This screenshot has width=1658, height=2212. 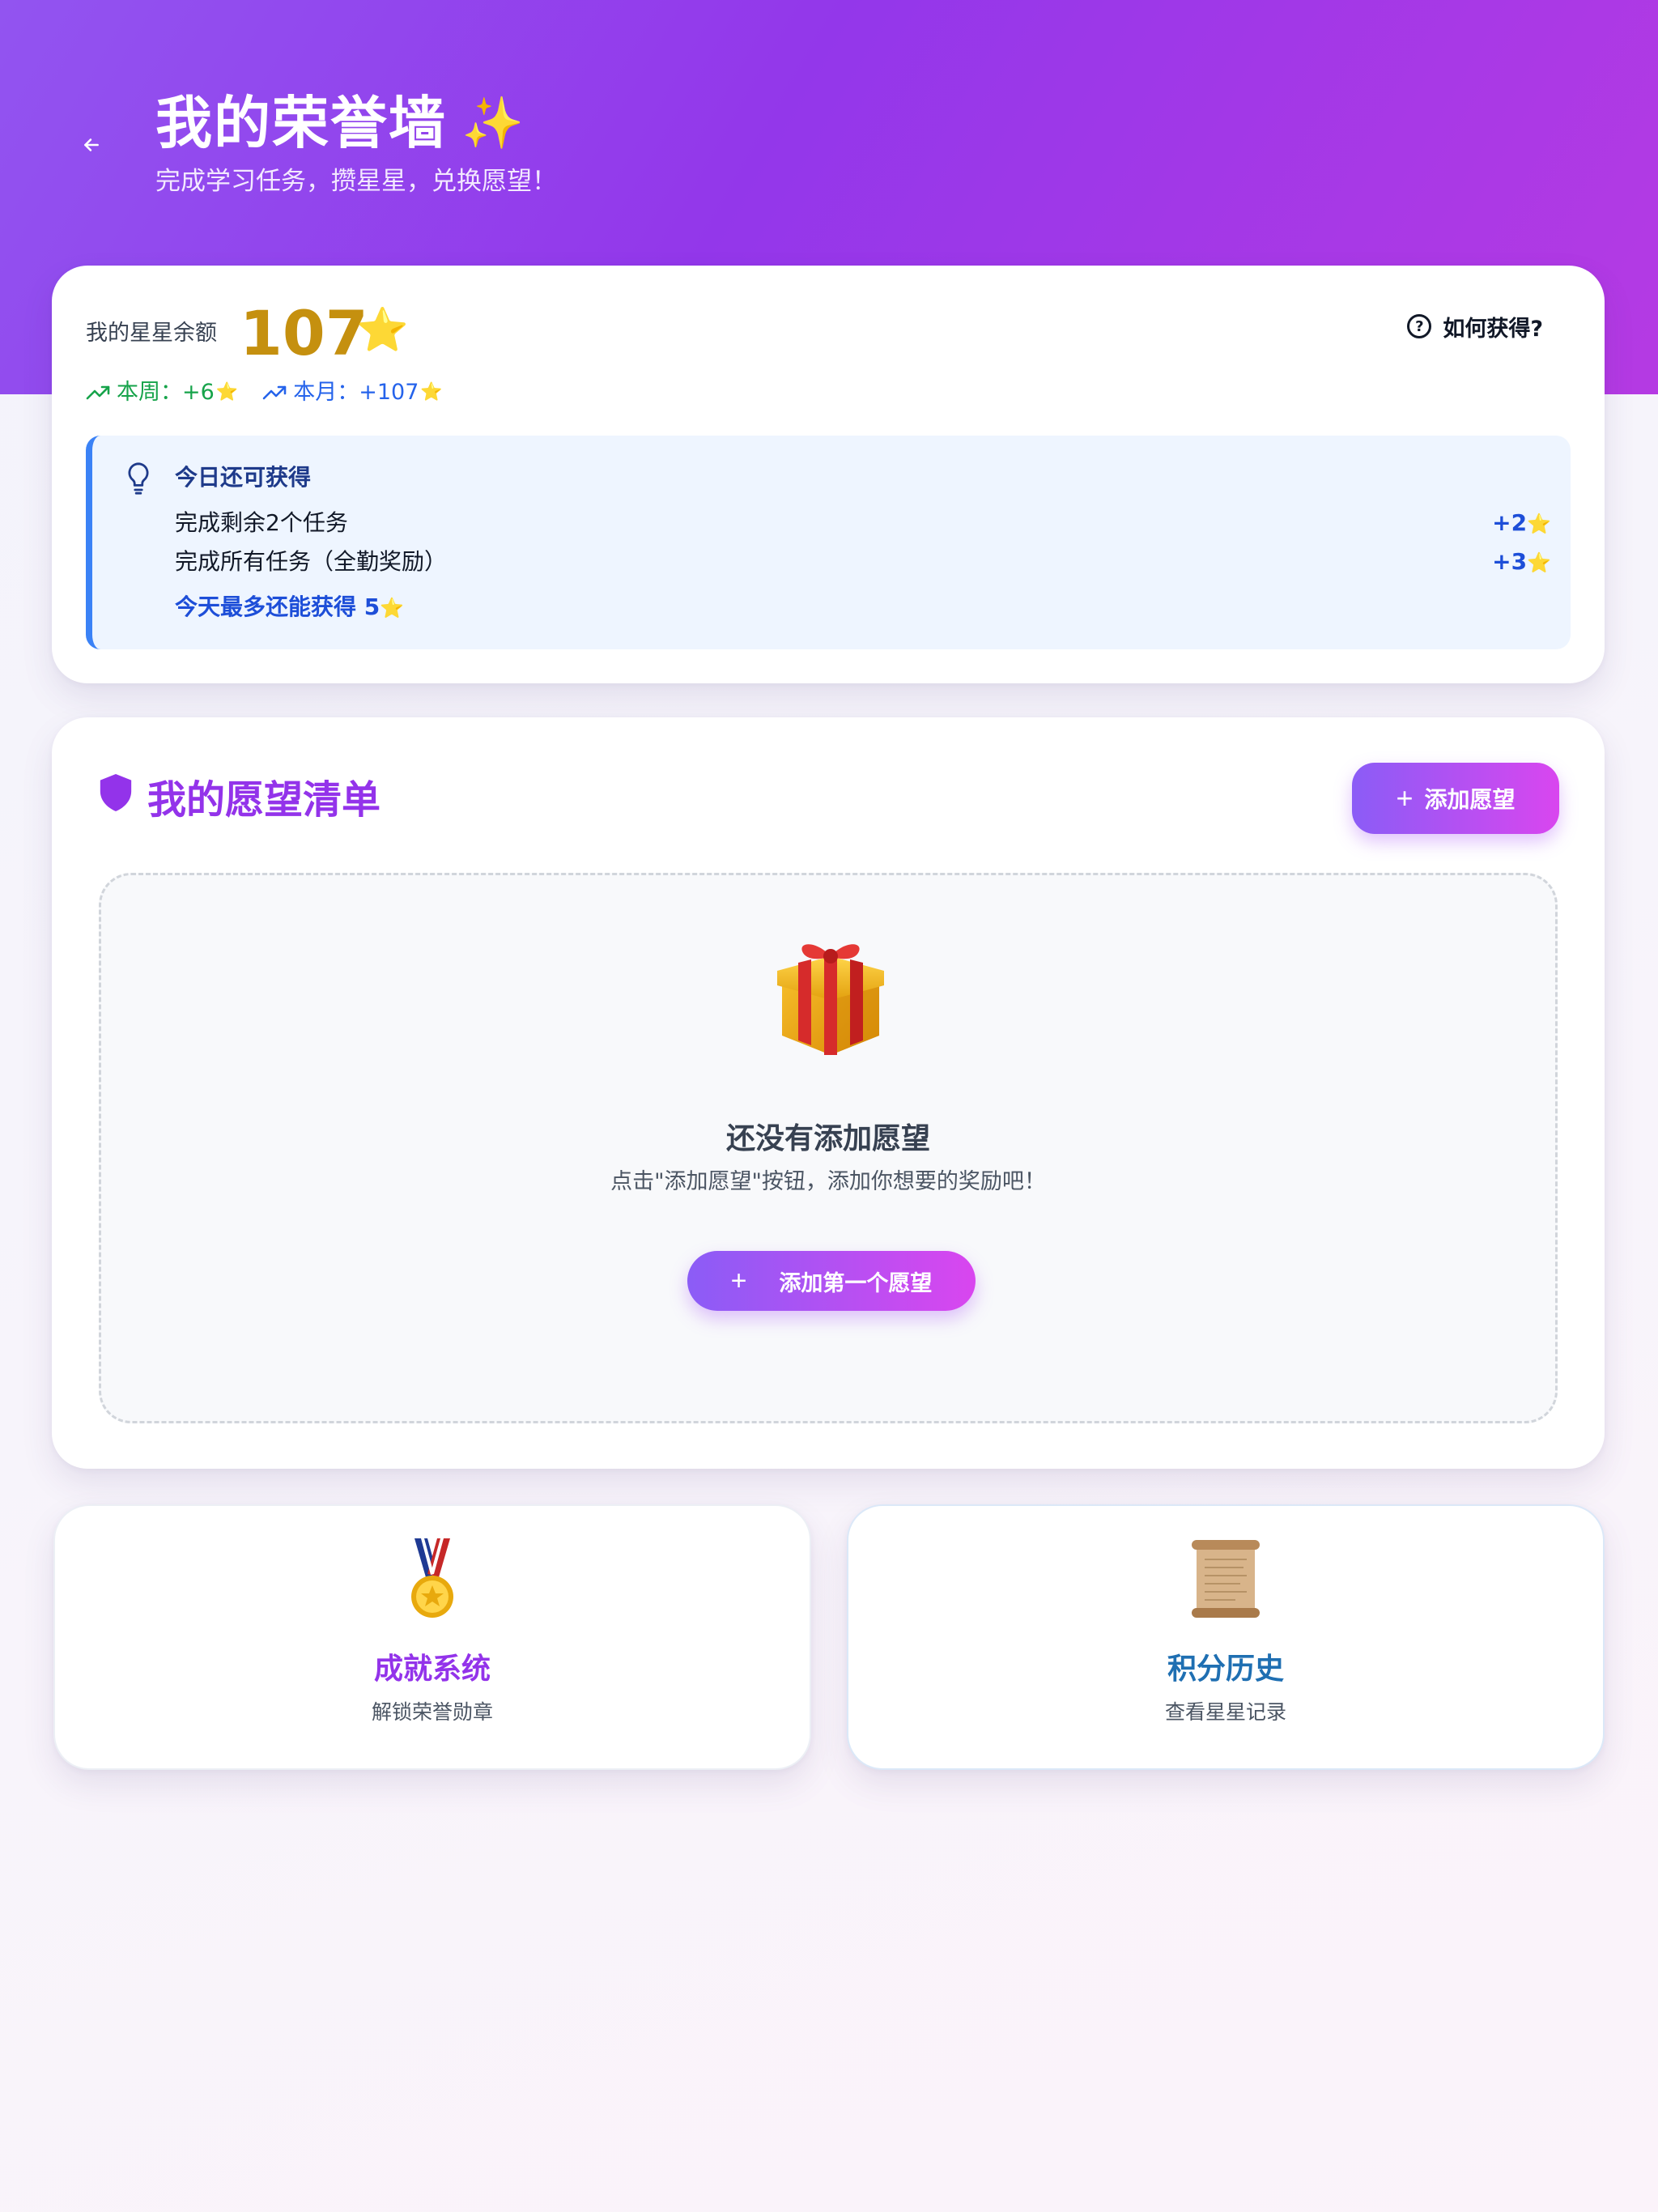 I want to click on achievements-title: 成就系统, so click(x=432, y=1670).